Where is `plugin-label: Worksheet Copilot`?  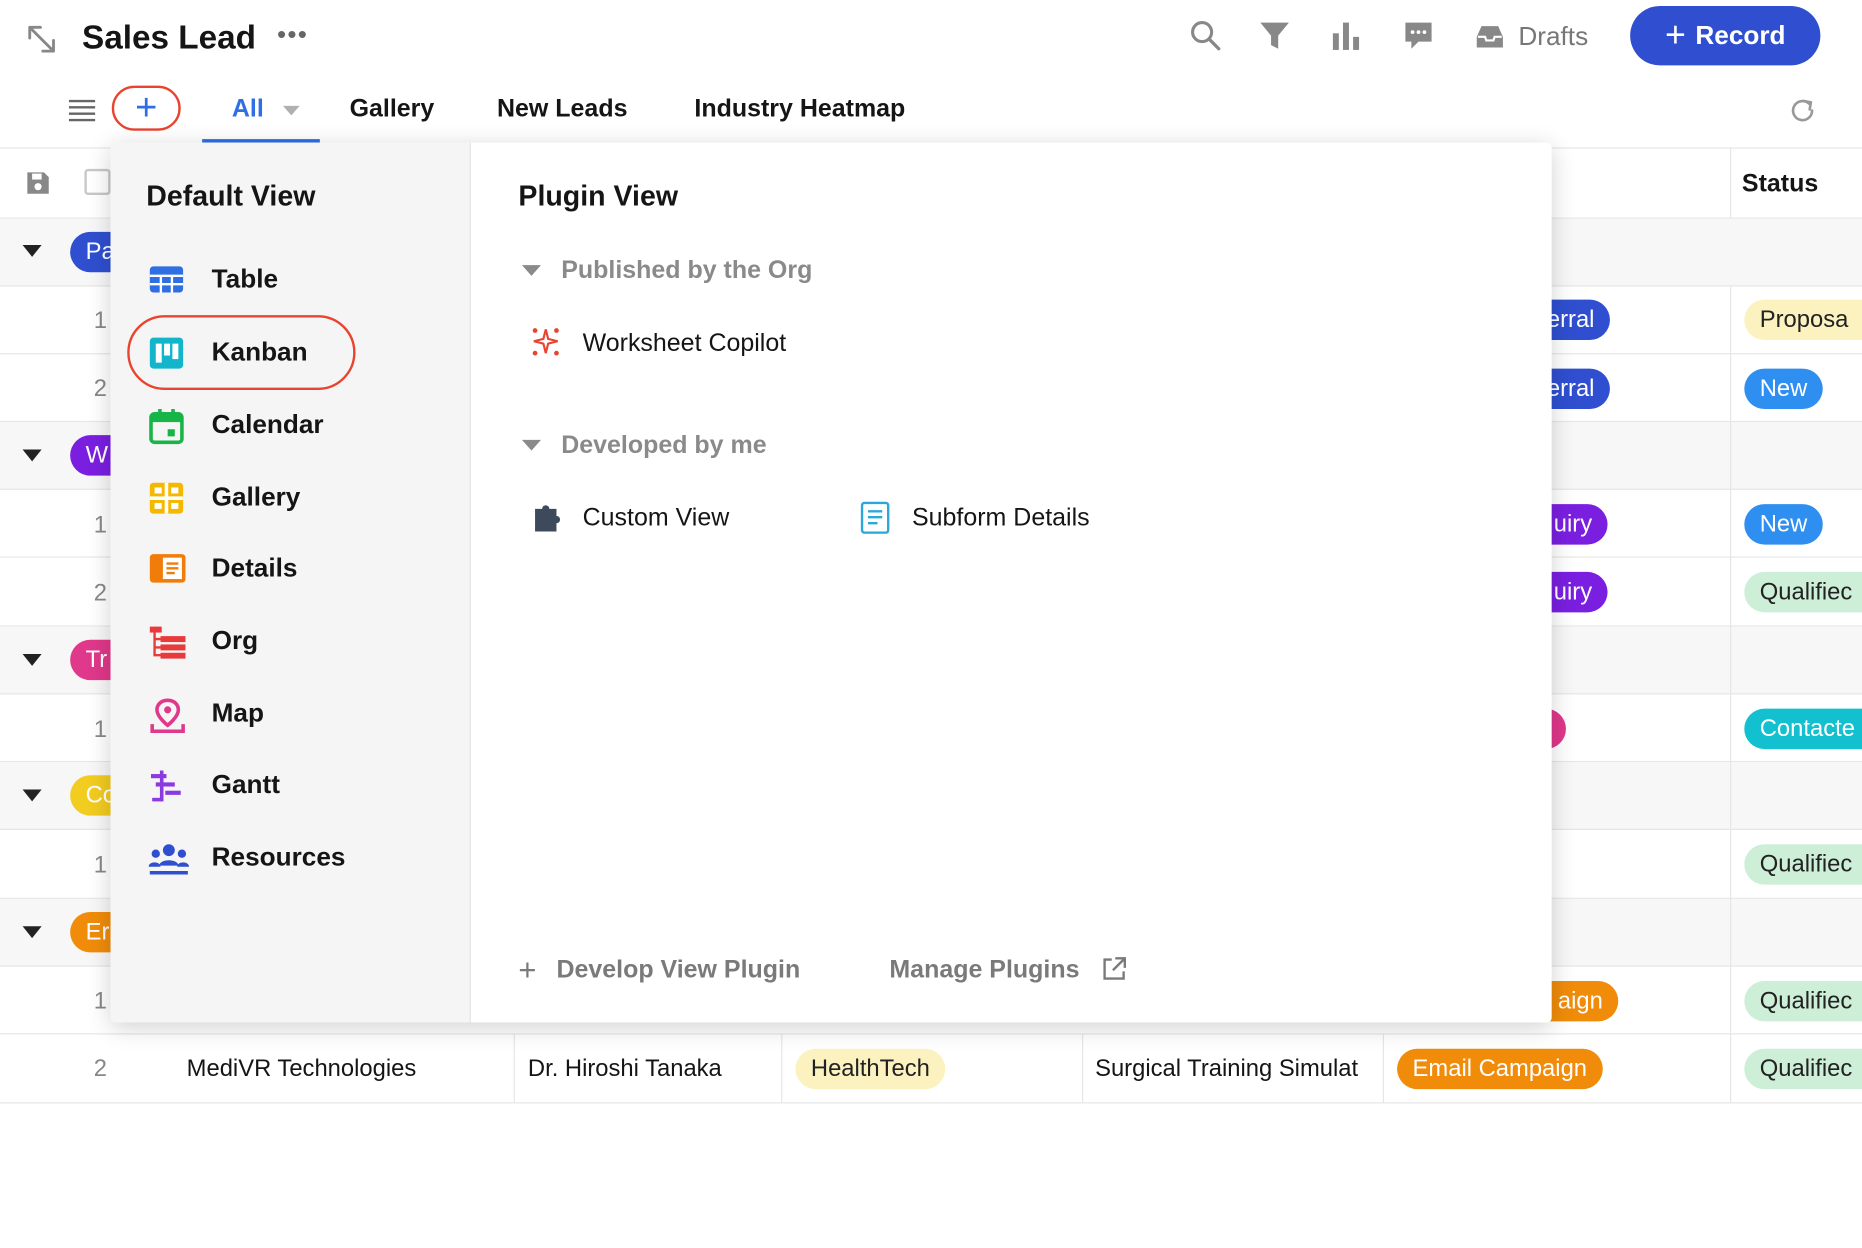
plugin-label: Worksheet Copilot is located at coordinates (684, 343).